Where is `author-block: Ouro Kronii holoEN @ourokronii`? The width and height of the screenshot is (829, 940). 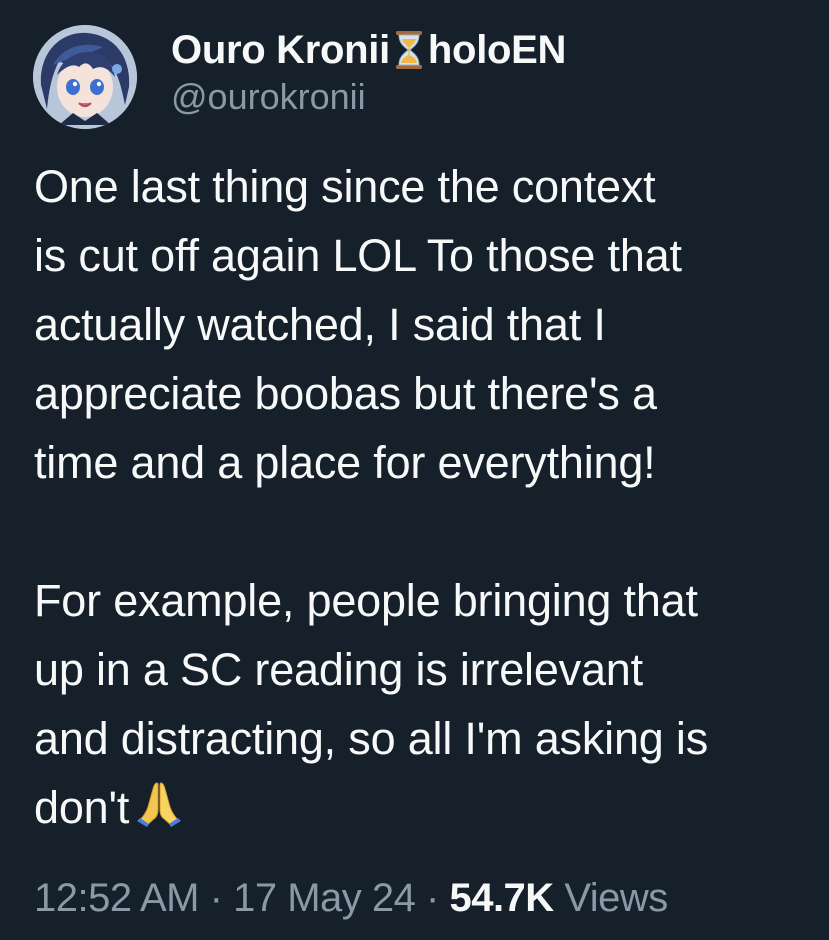 author-block: Ouro Kronii holoEN @ourokronii is located at coordinates (368, 72).